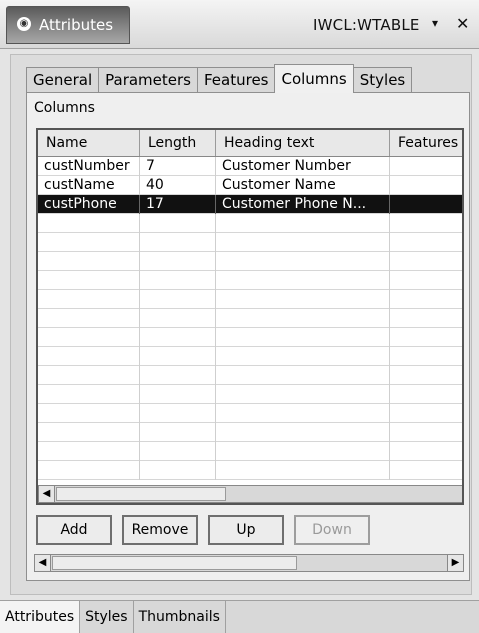 This screenshot has width=479, height=633. Describe the element at coordinates (76, 25) in the screenshot. I see `view-tab-label: Attributes` at that location.